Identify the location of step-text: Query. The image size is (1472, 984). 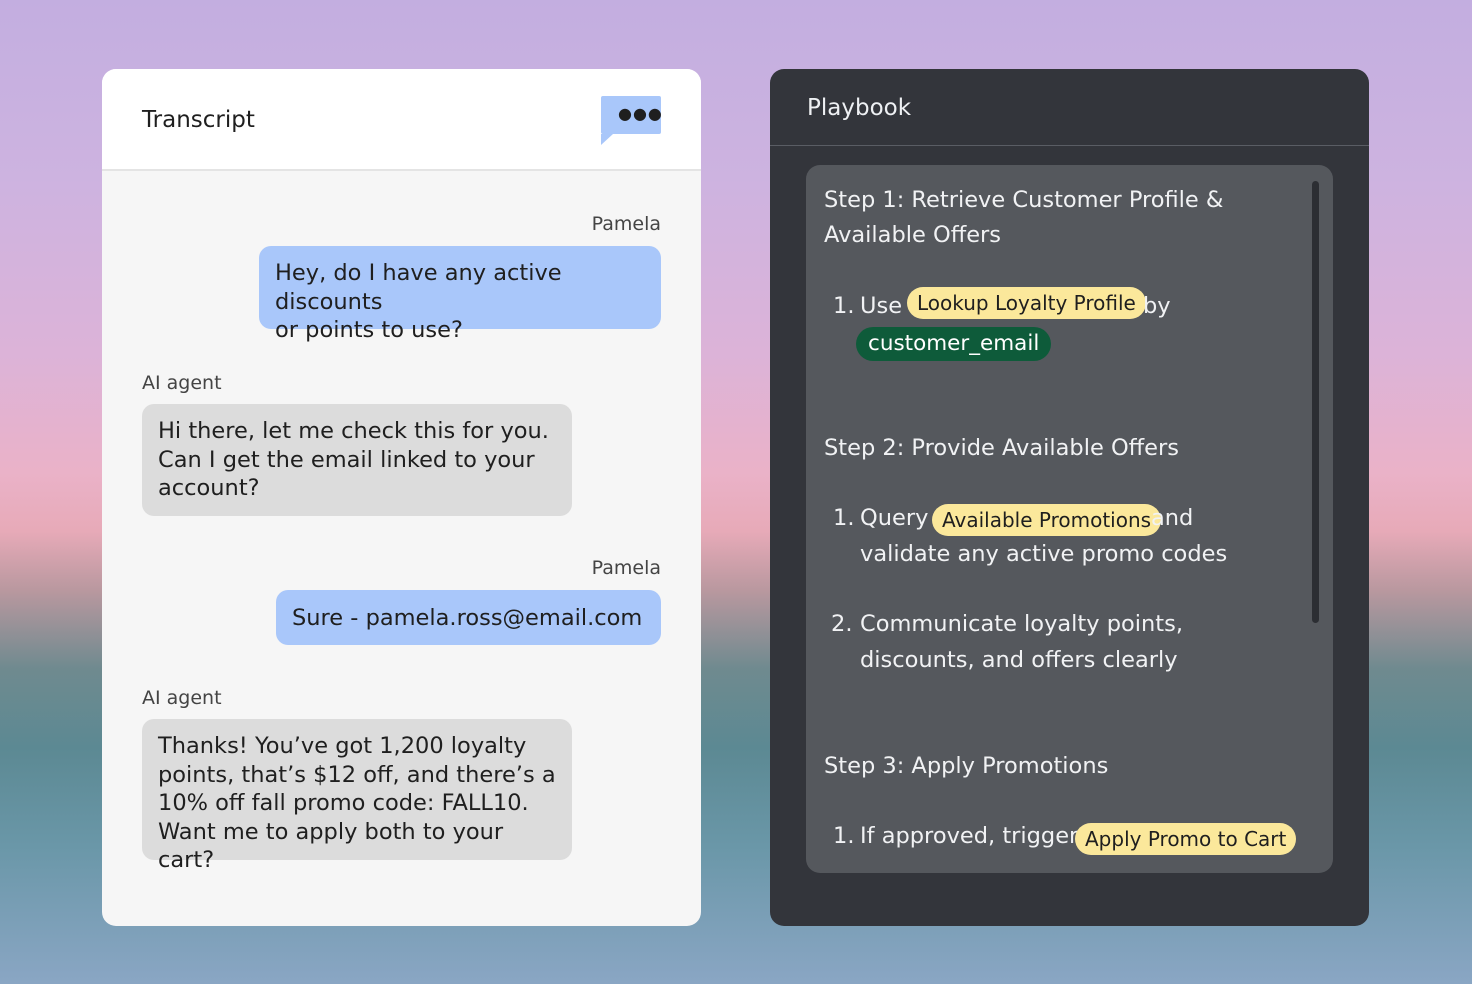
(894, 518).